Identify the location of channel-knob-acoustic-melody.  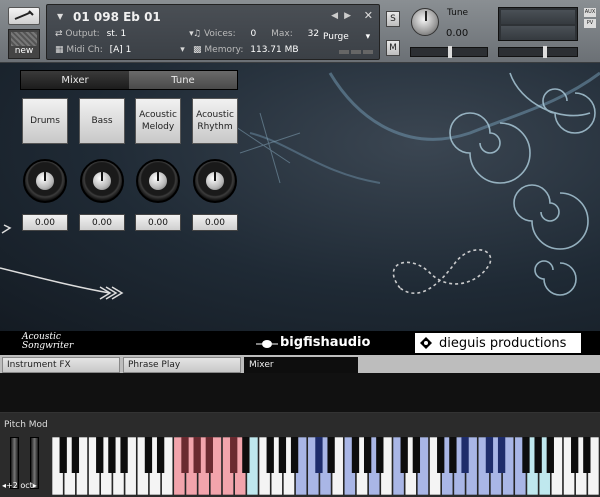
(158, 181).